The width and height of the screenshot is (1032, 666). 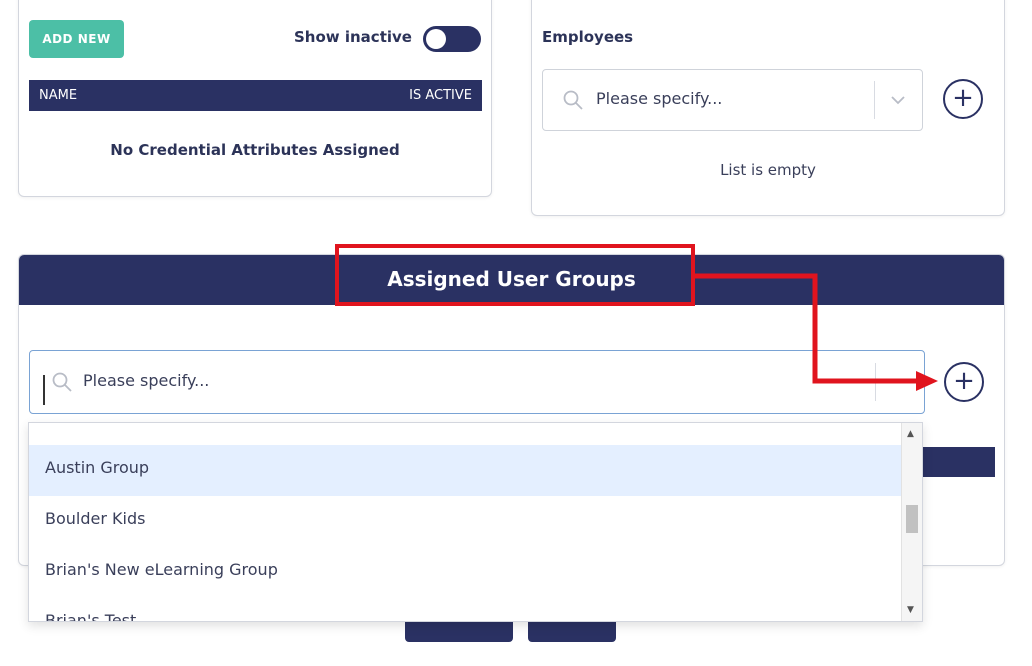 I want to click on annotation-highlight-box, so click(x=515, y=275).